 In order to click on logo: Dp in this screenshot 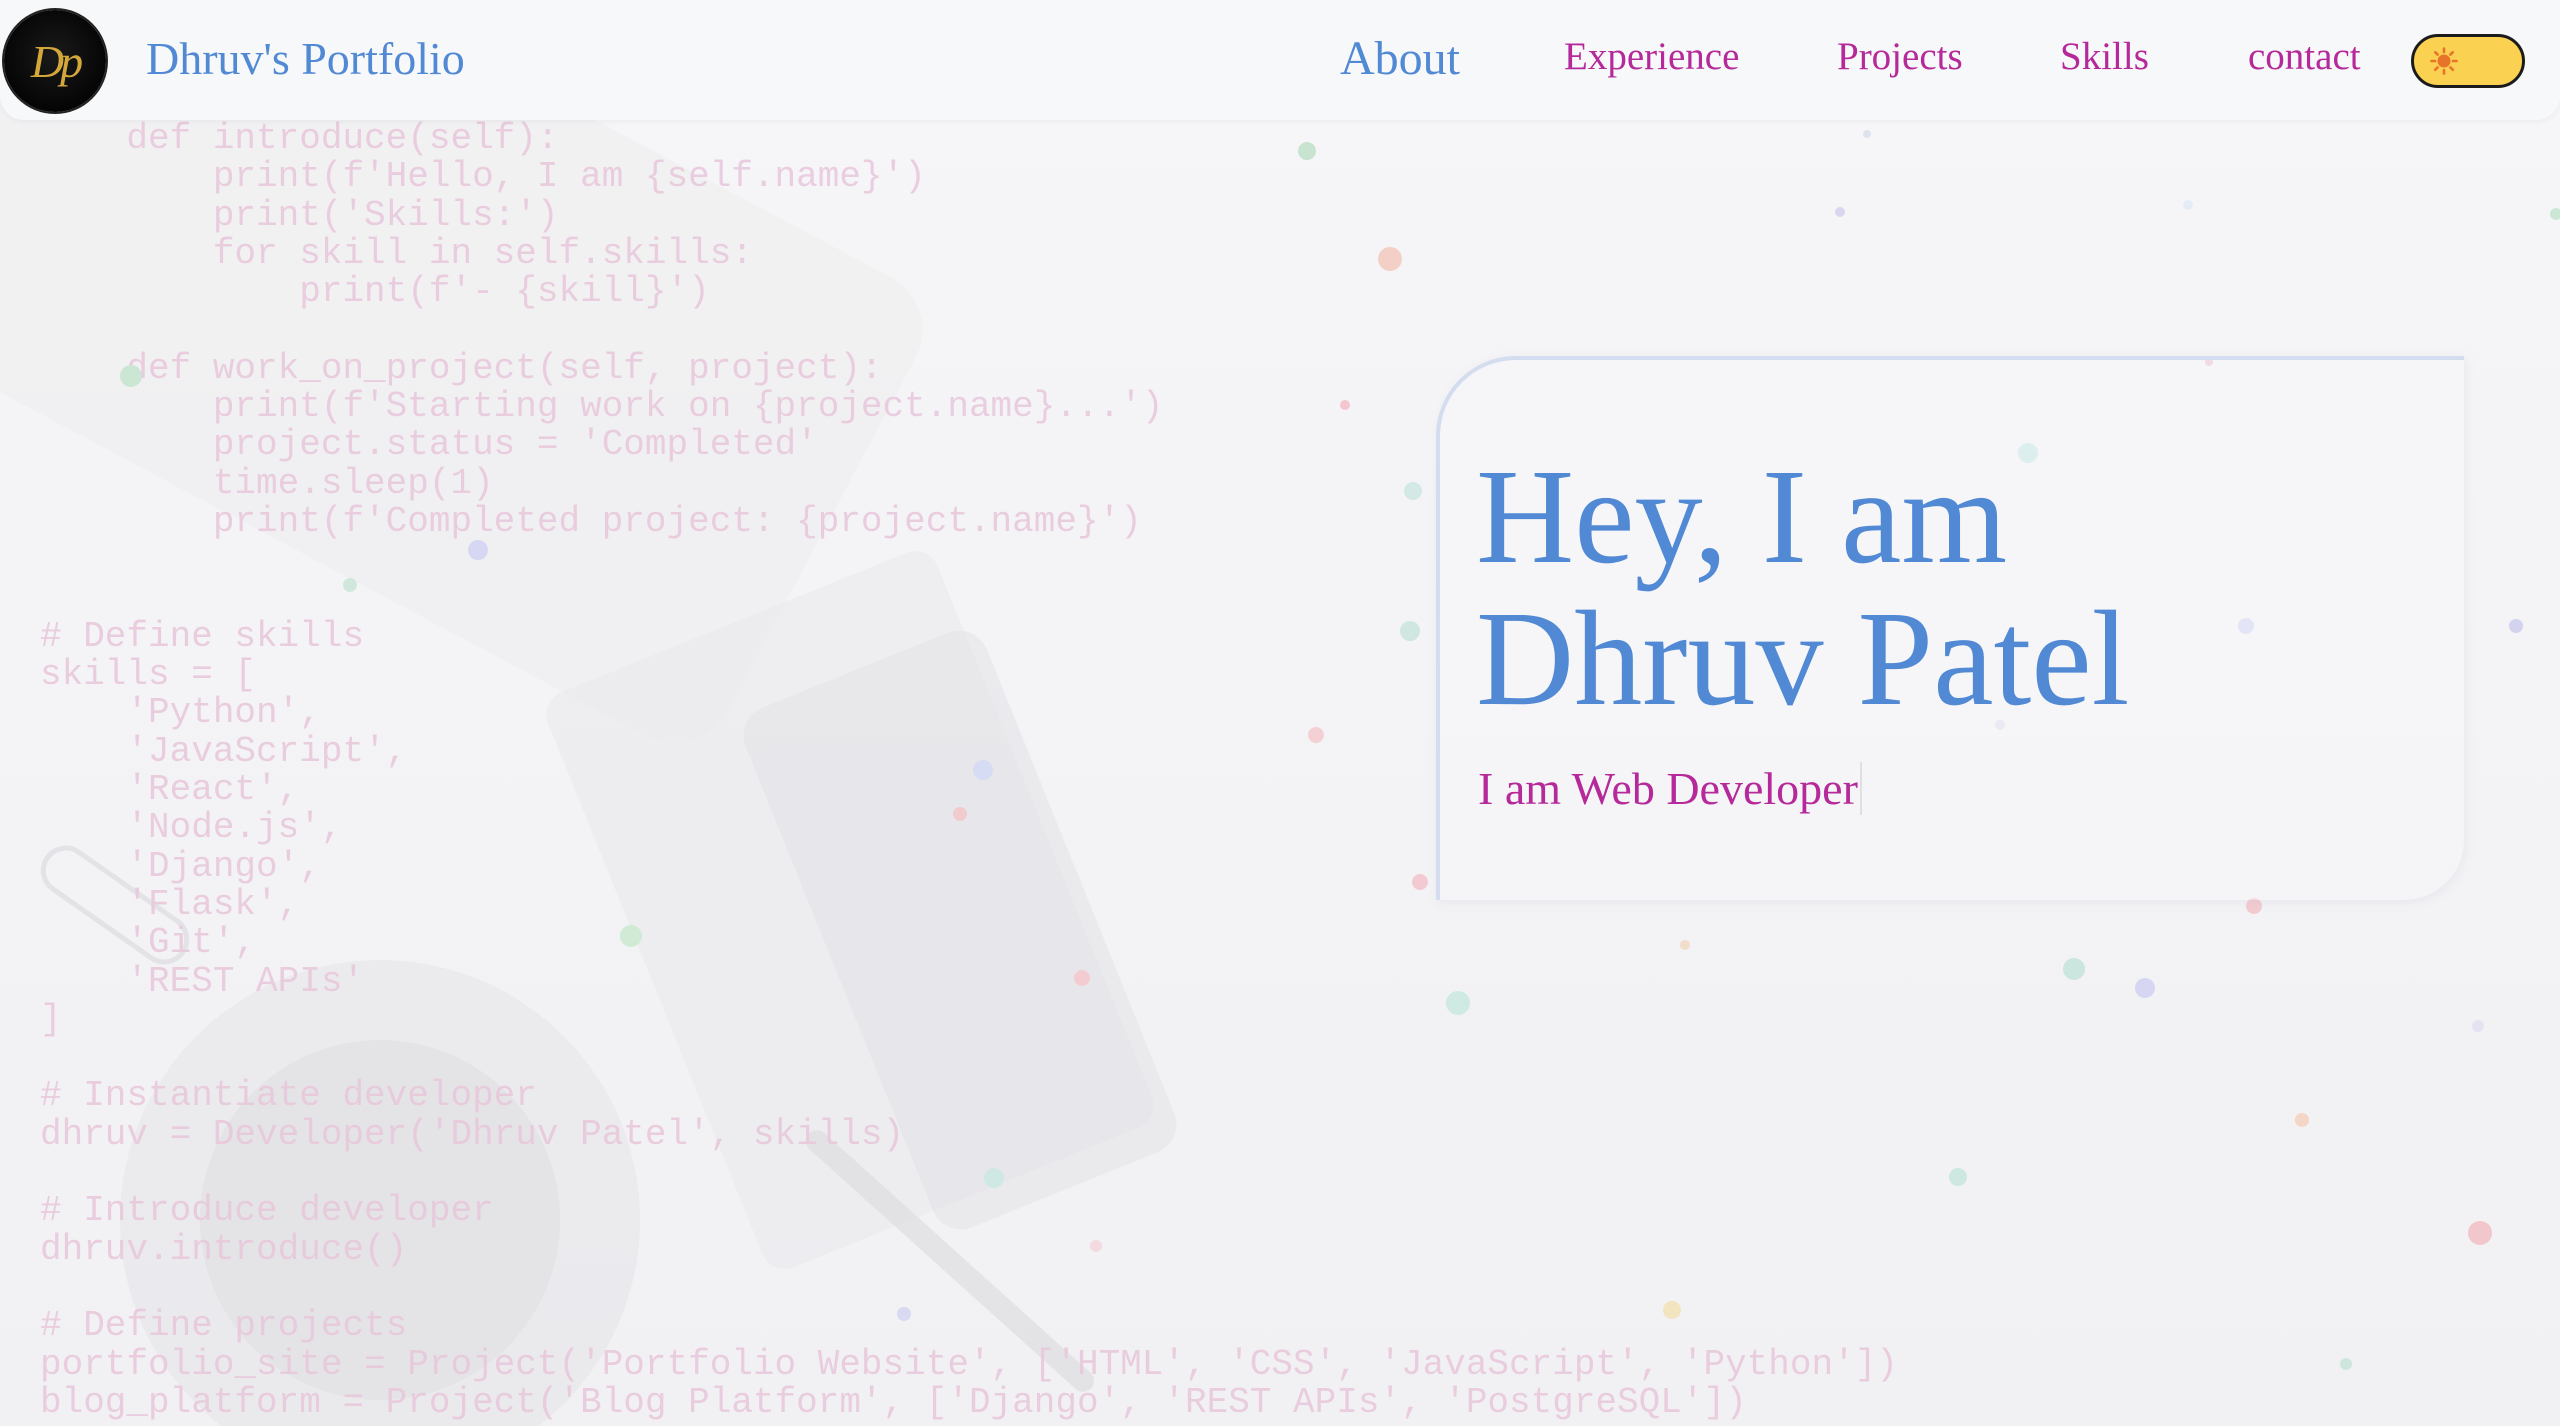, I will do `click(55, 61)`.